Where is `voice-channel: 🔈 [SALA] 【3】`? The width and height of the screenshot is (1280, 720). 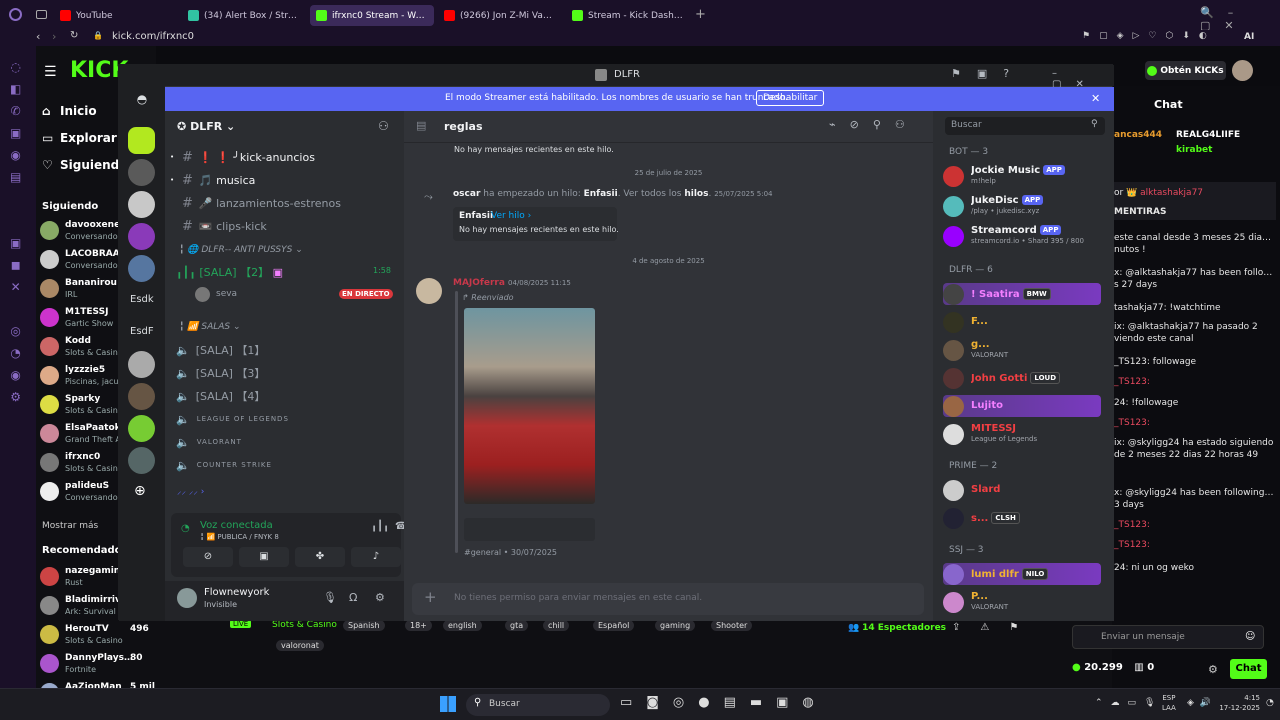 voice-channel: 🔈 [SALA] 【3】 is located at coordinates (286, 373).